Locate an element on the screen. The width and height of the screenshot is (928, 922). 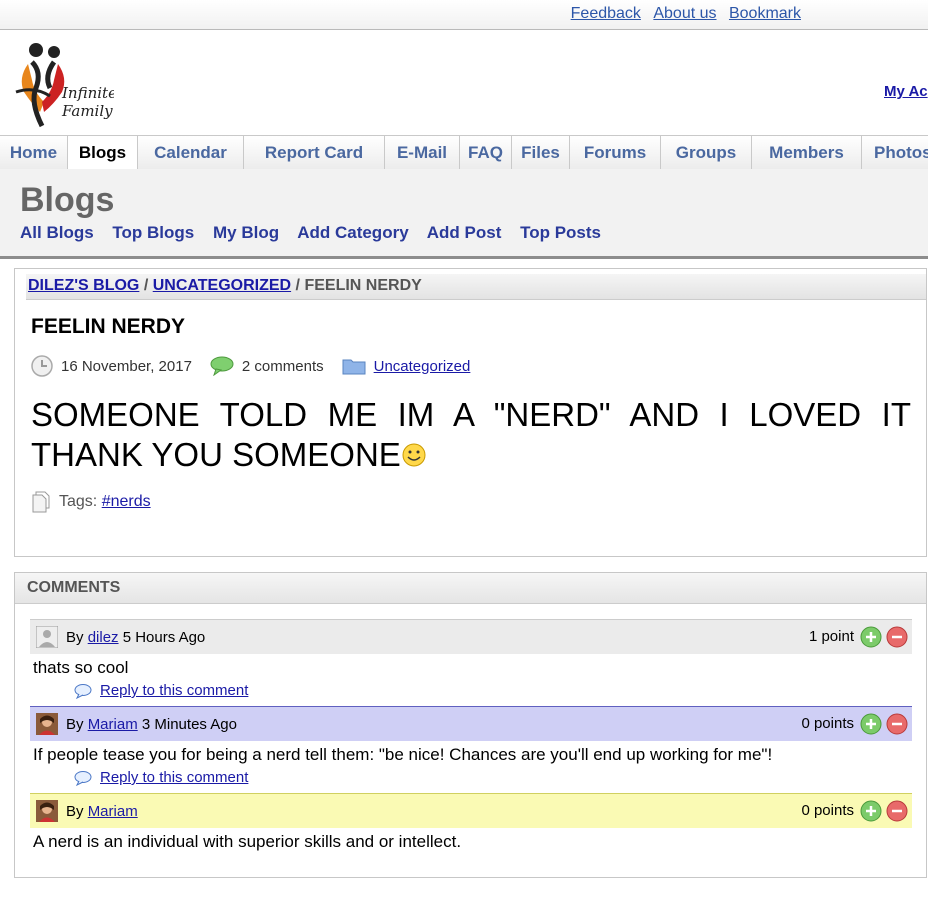
comment-time: 3 Minutes Ago is located at coordinates (189, 724).